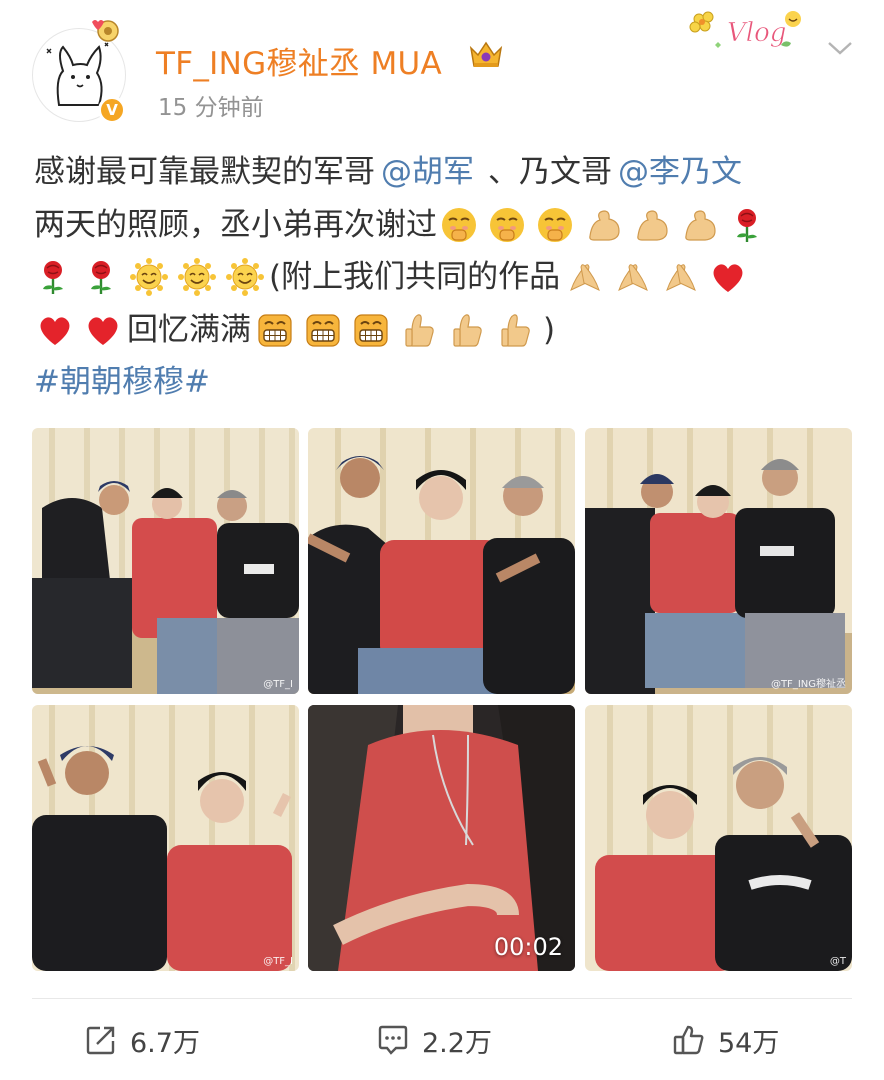  What do you see at coordinates (441, 838) in the screenshot?
I see `photo-5: 00:02` at bounding box center [441, 838].